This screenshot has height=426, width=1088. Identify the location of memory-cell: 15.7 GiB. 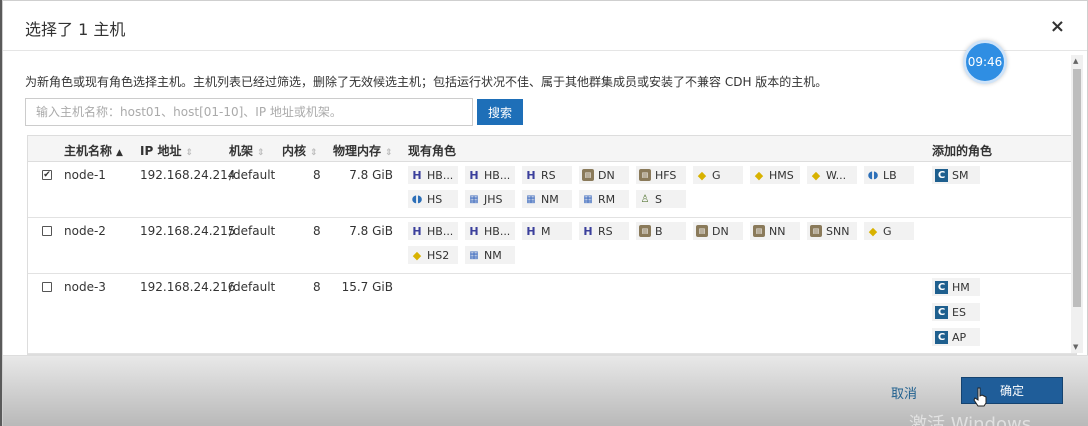
(367, 287).